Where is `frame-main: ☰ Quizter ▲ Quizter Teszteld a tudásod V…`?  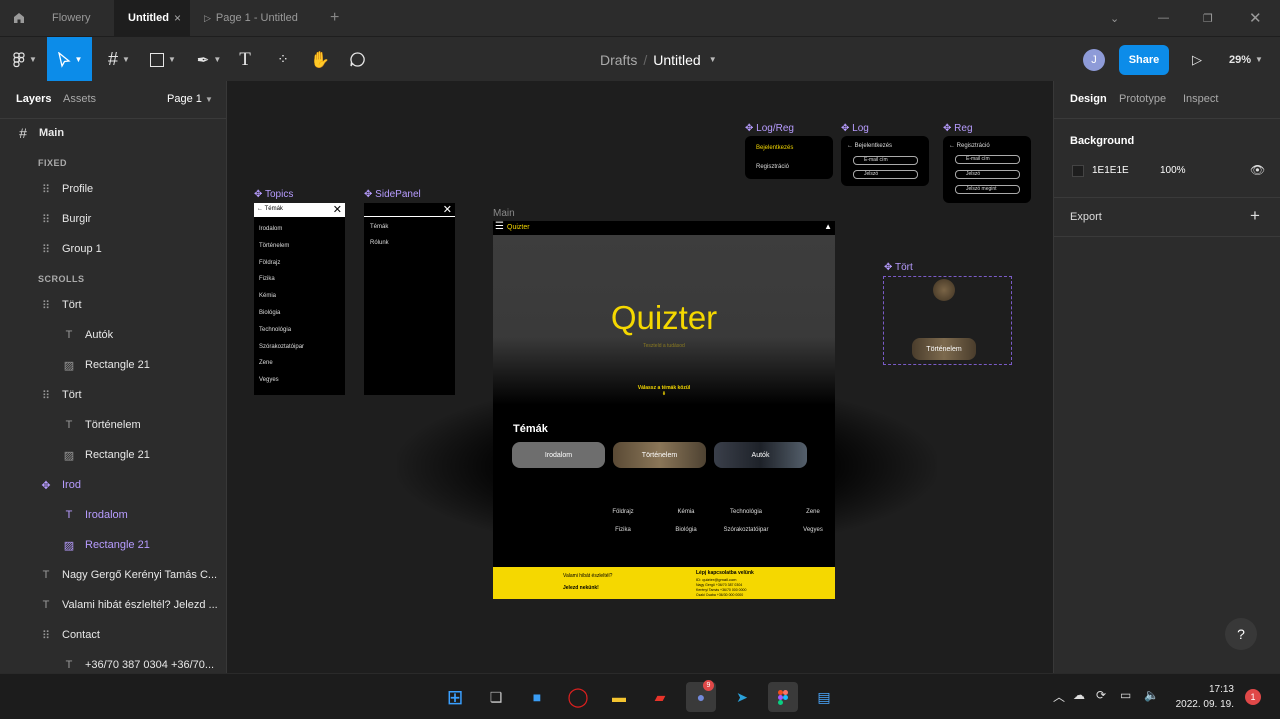
frame-main: ☰ Quizter ▲ Quizter Teszteld a tudásod V… is located at coordinates (664, 410).